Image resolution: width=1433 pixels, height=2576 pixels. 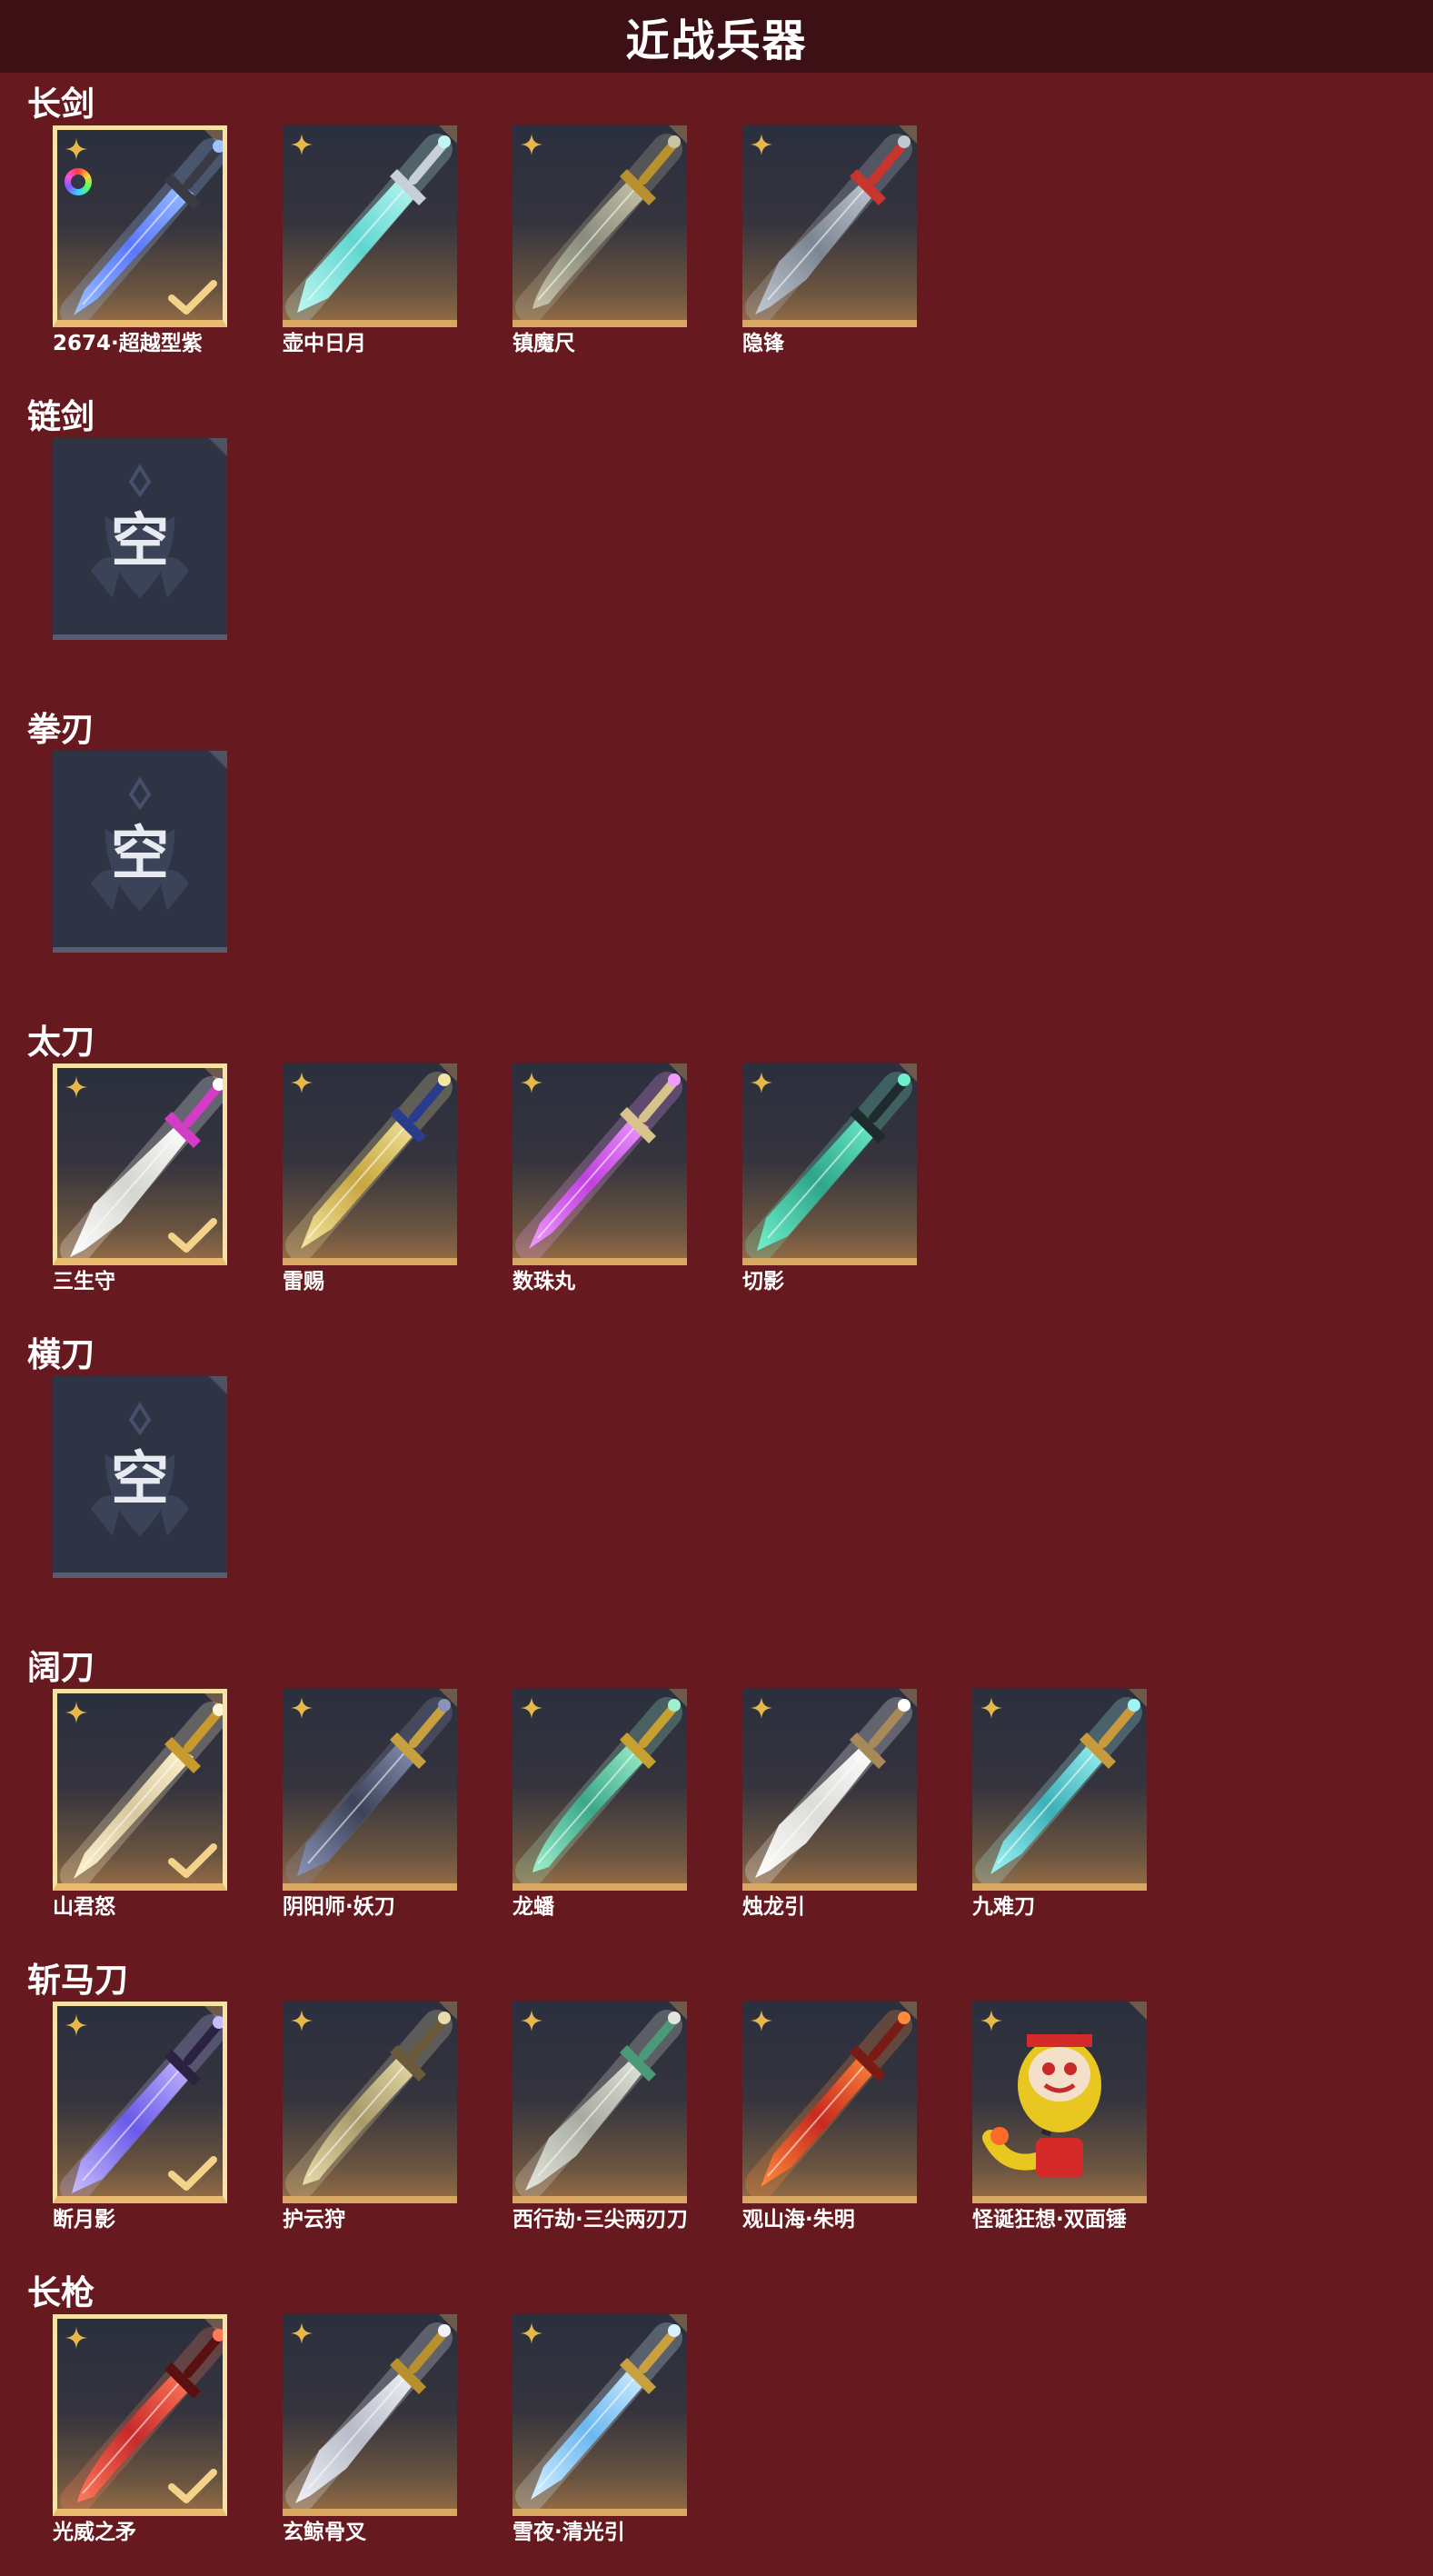 I want to click on weapon-name: 壶中日月, so click(x=324, y=343).